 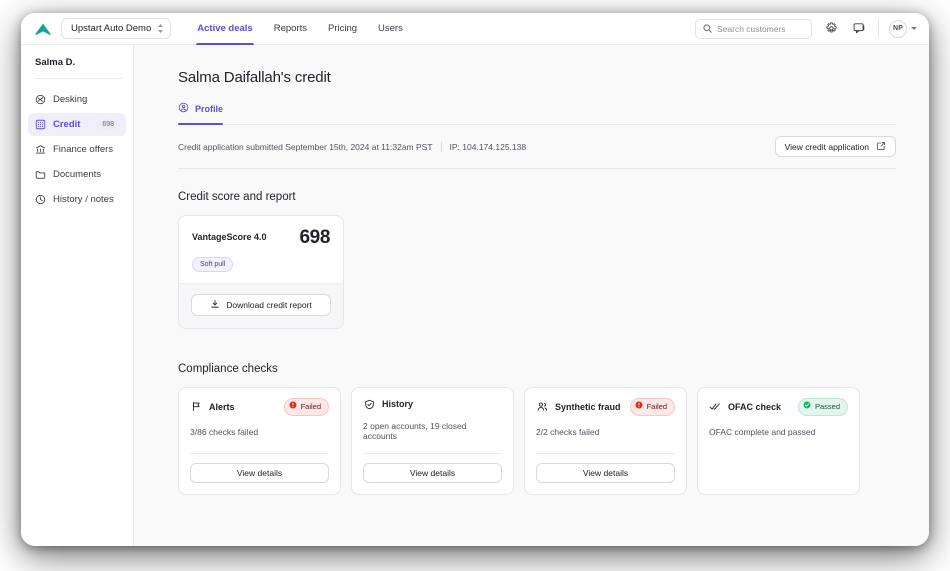 What do you see at coordinates (224, 431) in the screenshot?
I see `card-description: 3/86 checks failed` at bounding box center [224, 431].